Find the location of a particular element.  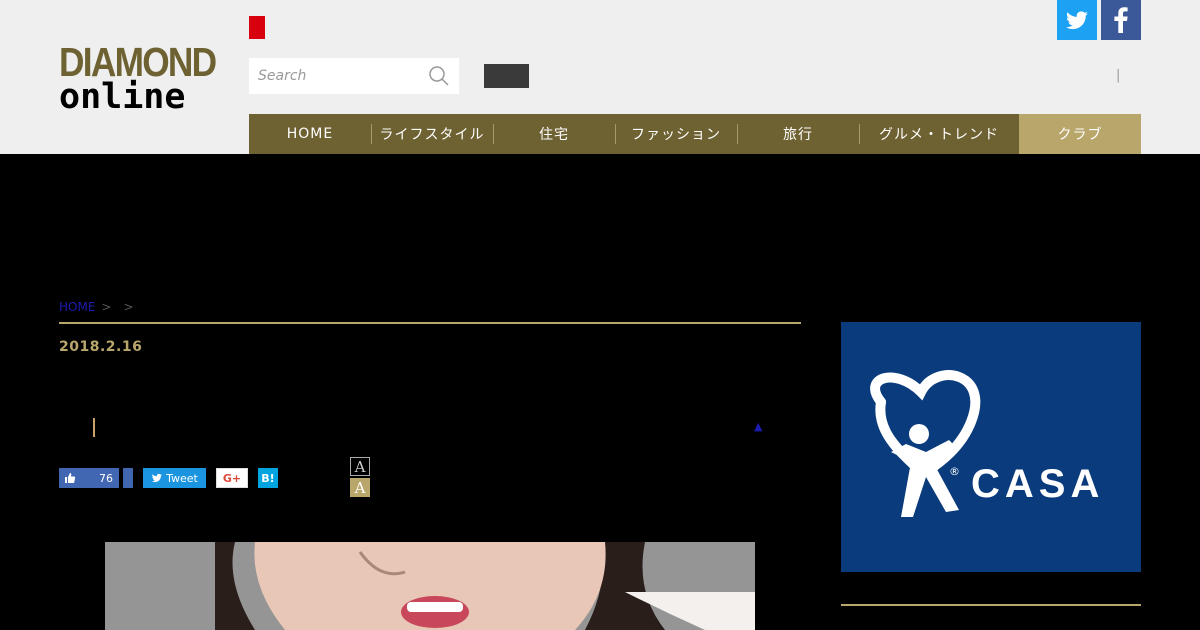

title-accent-bar is located at coordinates (94, 427).